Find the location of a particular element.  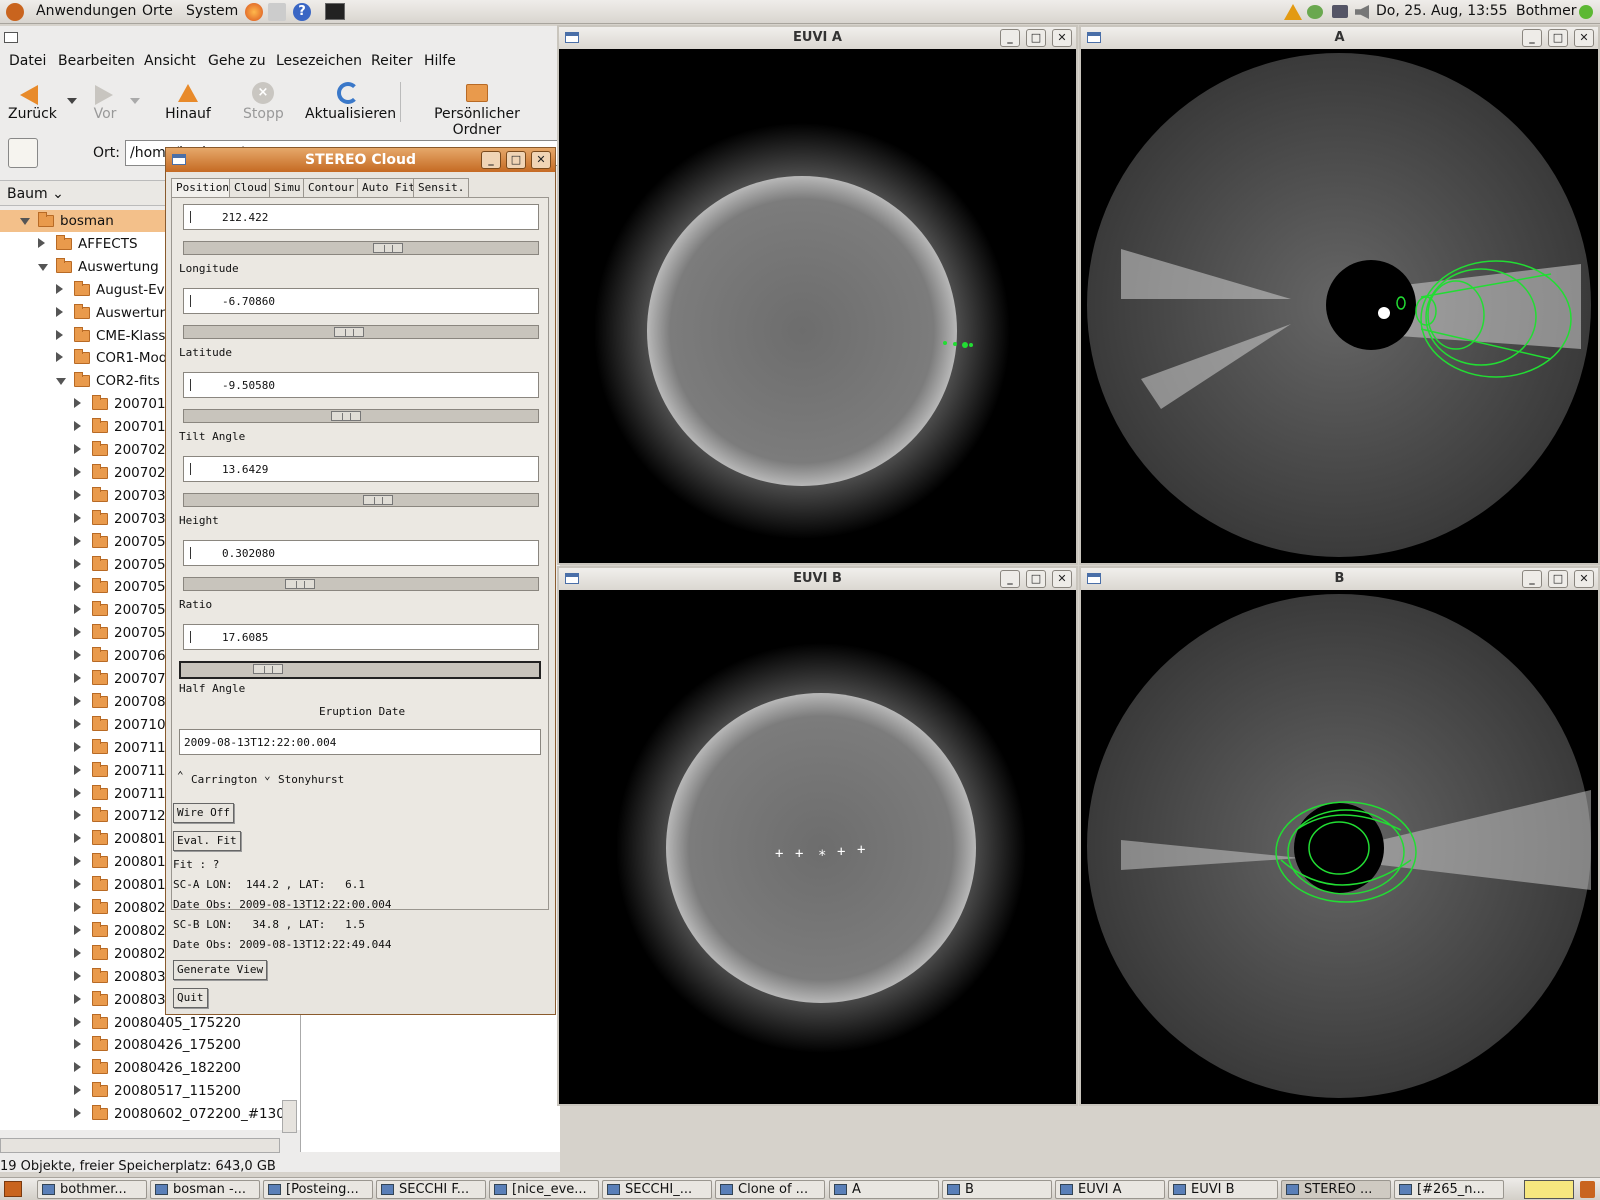

taskbar-button: EUVI B is located at coordinates (1223, 1189).